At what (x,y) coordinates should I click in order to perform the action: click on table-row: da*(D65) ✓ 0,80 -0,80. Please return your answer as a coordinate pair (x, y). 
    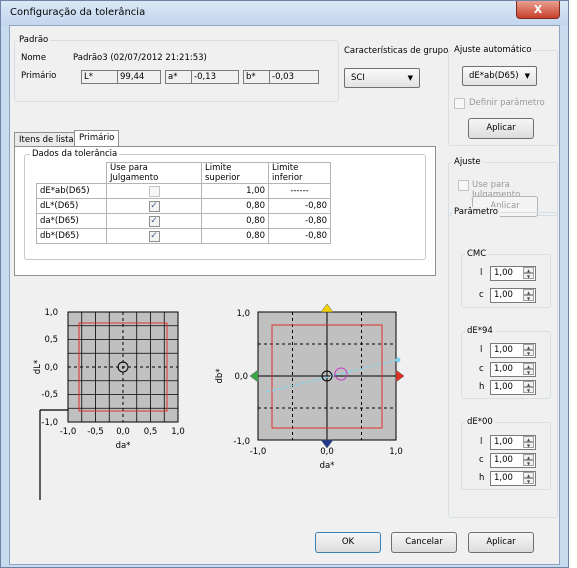
    Looking at the image, I should click on (183, 221).